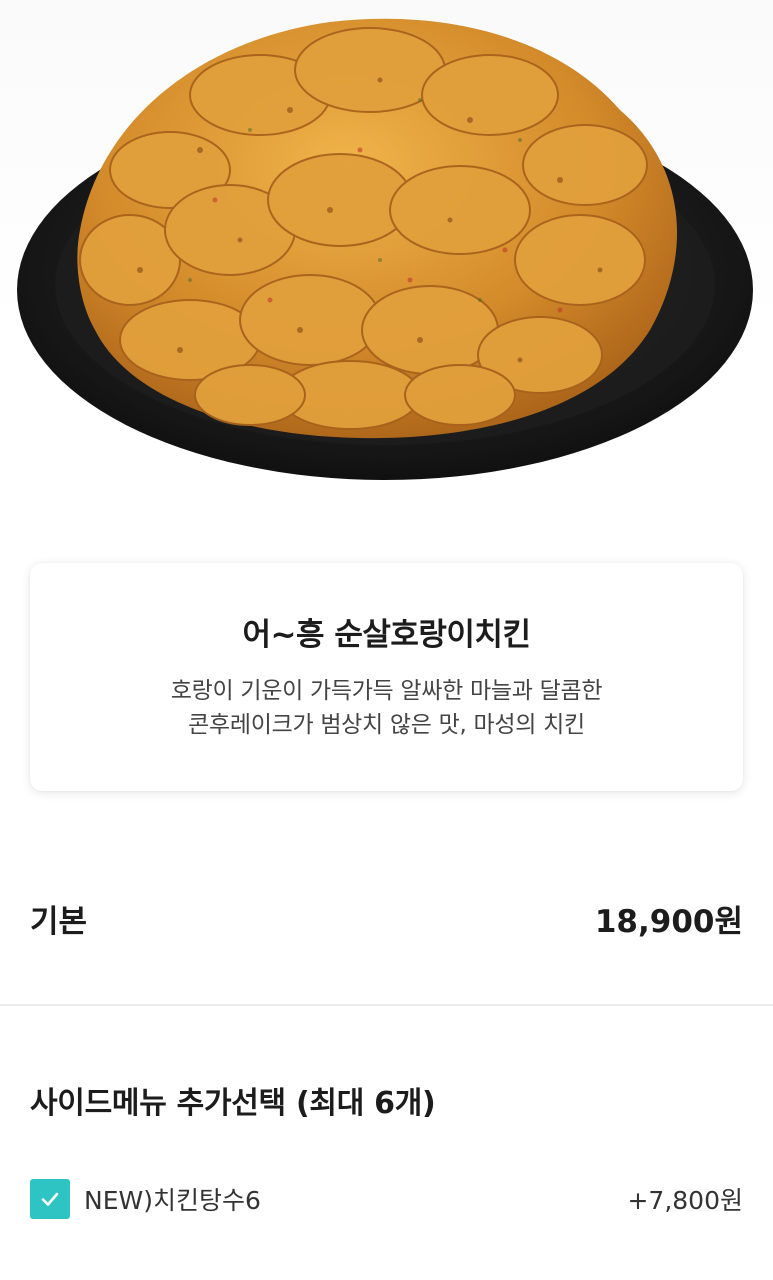 The image size is (773, 1280). I want to click on base-price-row: 기본 18,900원, so click(386, 918).